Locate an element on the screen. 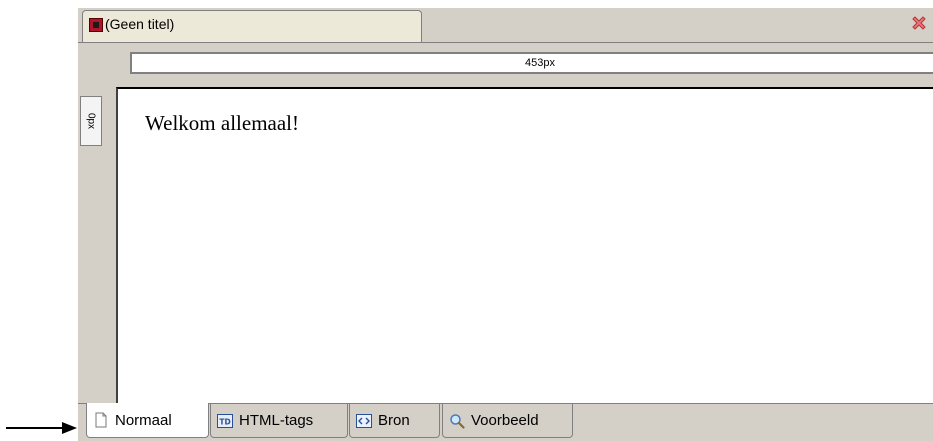  tab-voorbeeld: Voorbeeld is located at coordinates (507, 421).